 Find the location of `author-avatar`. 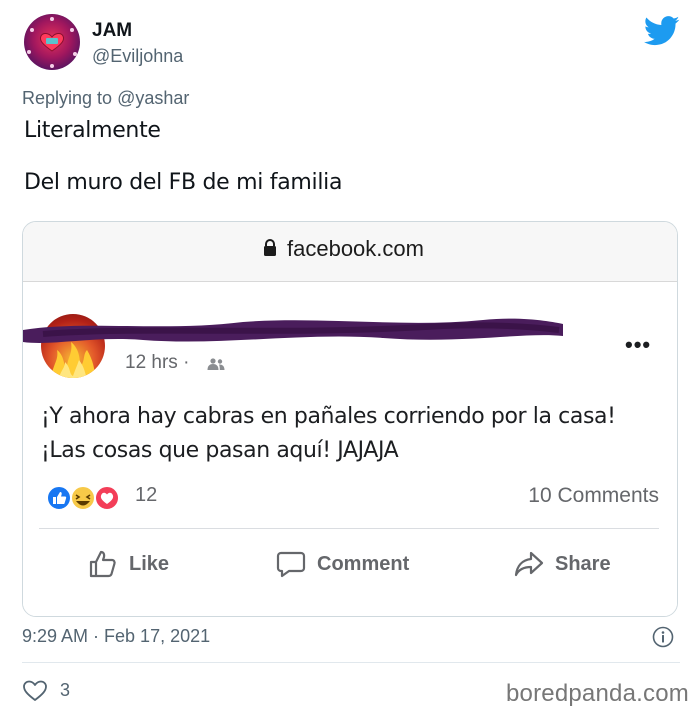

author-avatar is located at coordinates (52, 42).